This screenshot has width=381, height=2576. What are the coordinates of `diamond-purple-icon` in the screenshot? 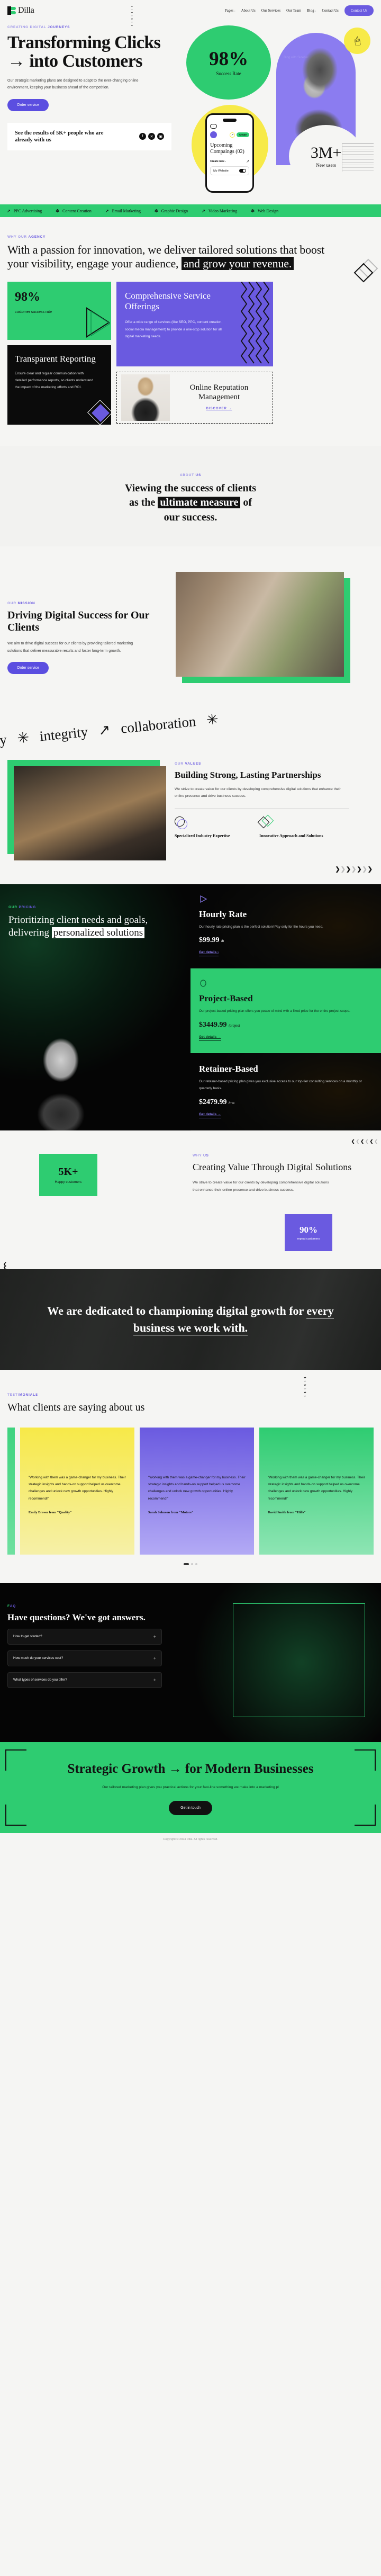 It's located at (99, 412).